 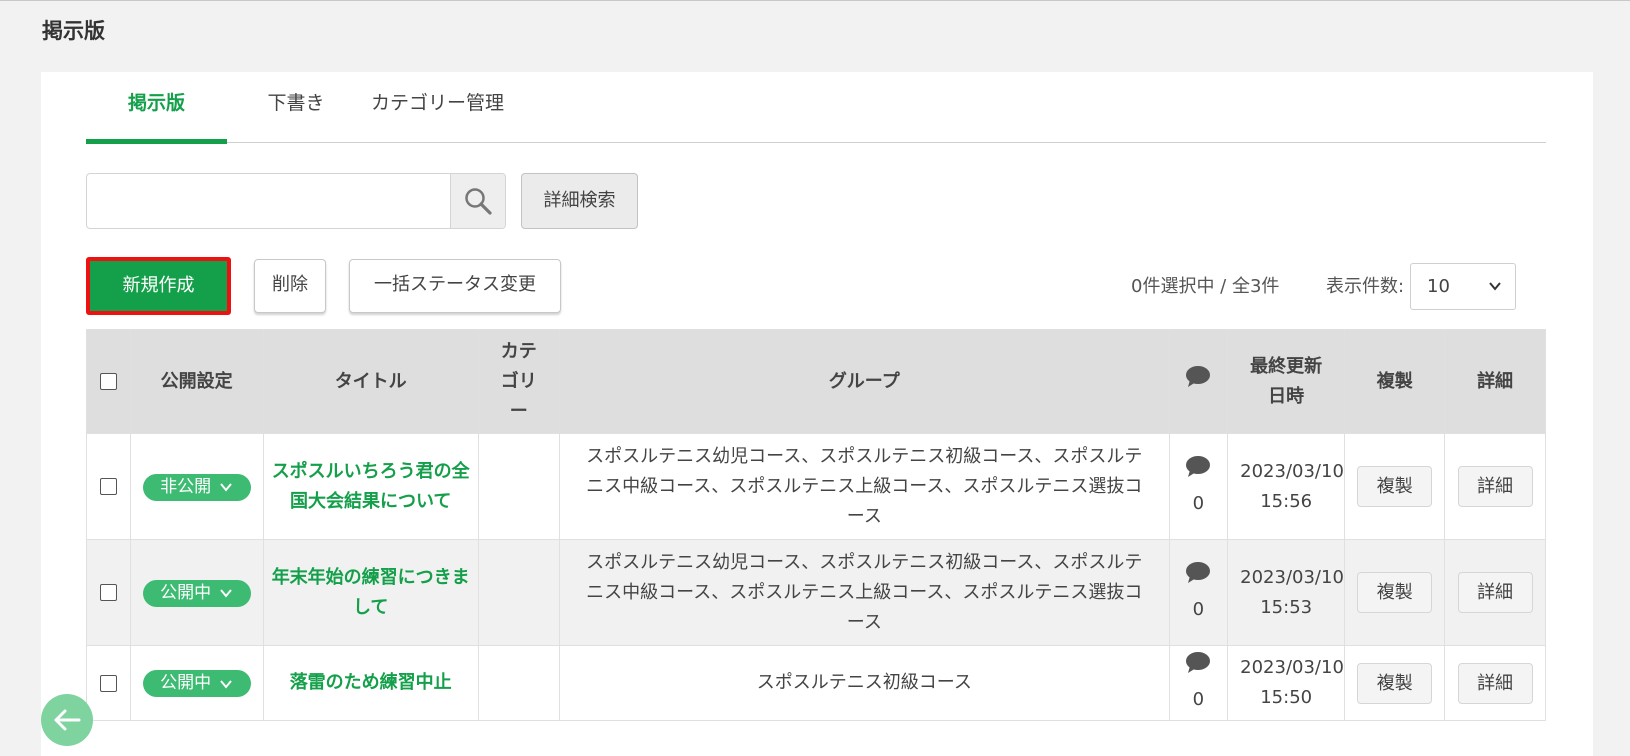 I want to click on page-title: 掲示版, so click(x=73, y=31).